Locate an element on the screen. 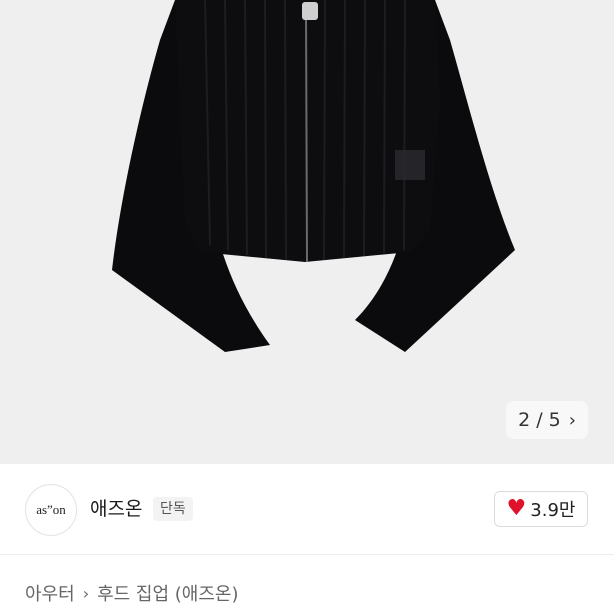 This screenshot has height=614, width=614. breadcrumb-item-hood-zipup: 후드 집업 (애즈온) is located at coordinates (167, 593).